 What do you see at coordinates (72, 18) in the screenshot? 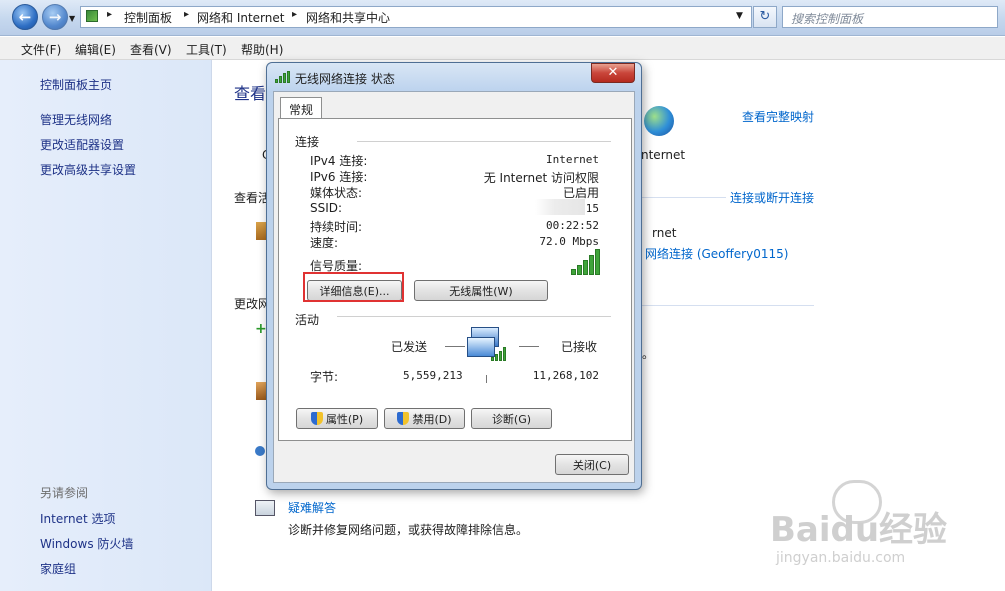
I see `history-dropdown-icon: ▼` at bounding box center [72, 18].